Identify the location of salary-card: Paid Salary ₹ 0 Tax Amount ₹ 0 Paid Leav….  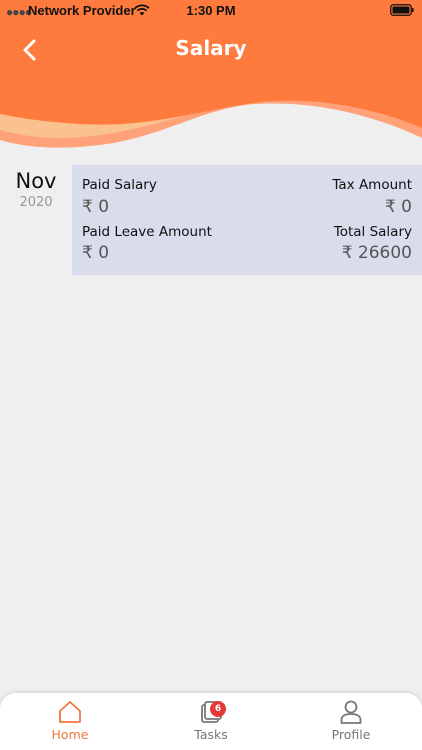
(247, 220).